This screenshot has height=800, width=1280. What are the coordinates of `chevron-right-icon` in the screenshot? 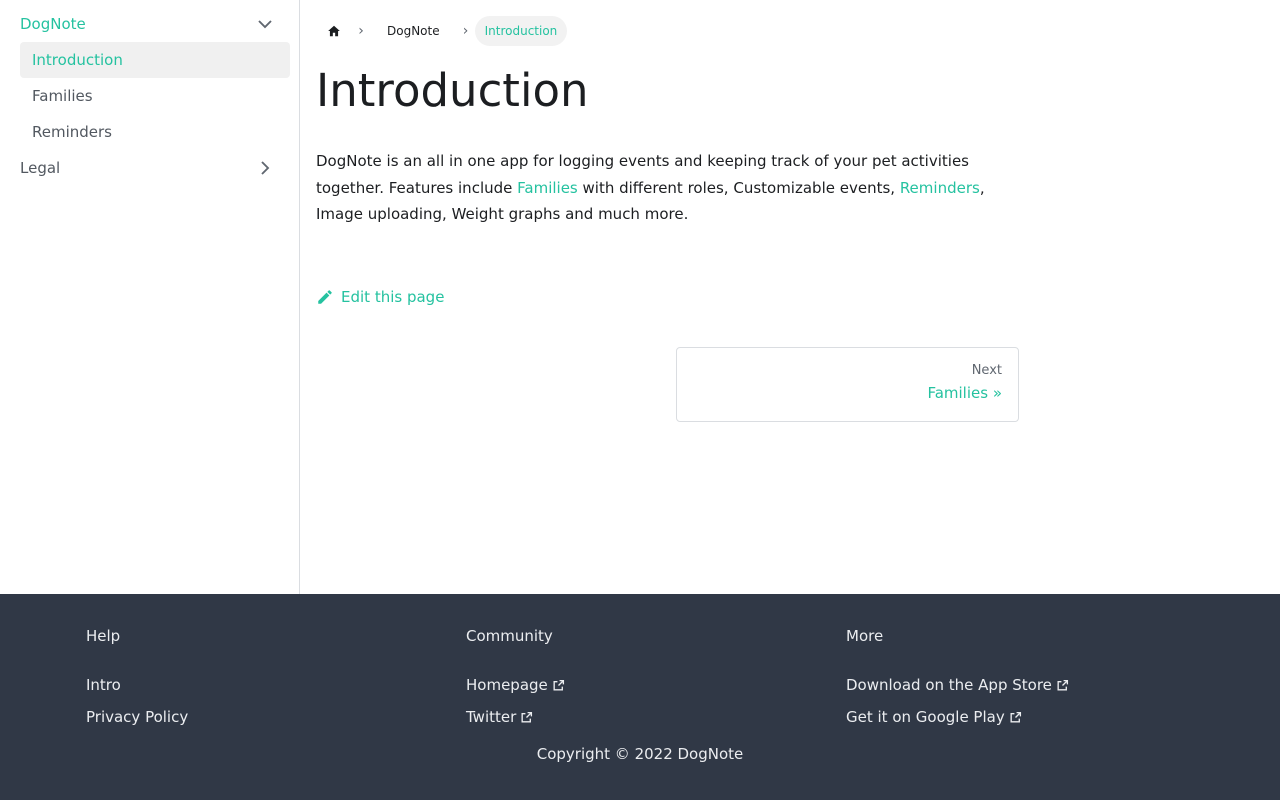 It's located at (265, 168).